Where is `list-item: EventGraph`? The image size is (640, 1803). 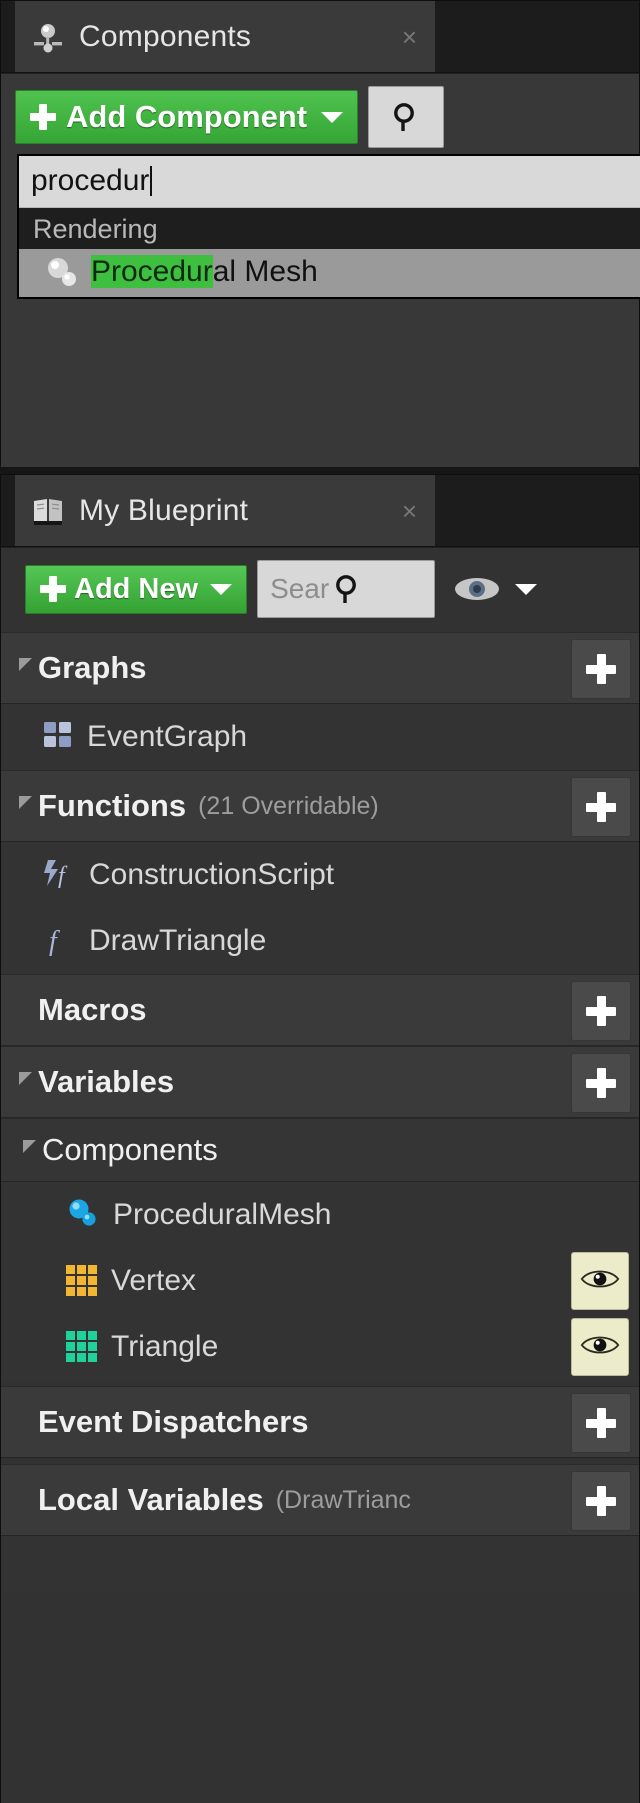
list-item: EventGraph is located at coordinates (320, 737).